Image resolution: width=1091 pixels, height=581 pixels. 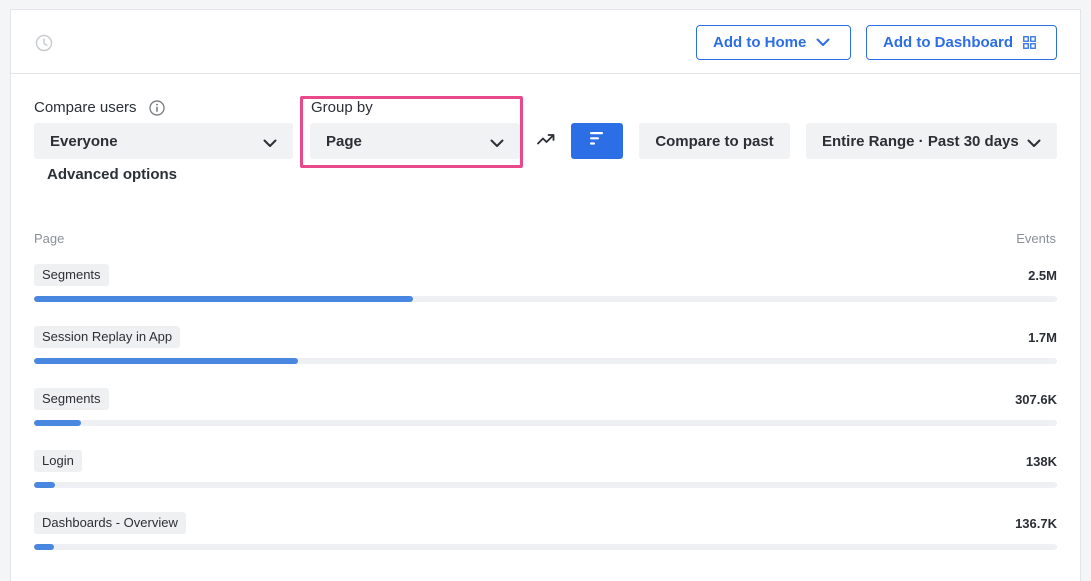 I want to click on add-to-home-button: Add to Home, so click(x=773, y=42).